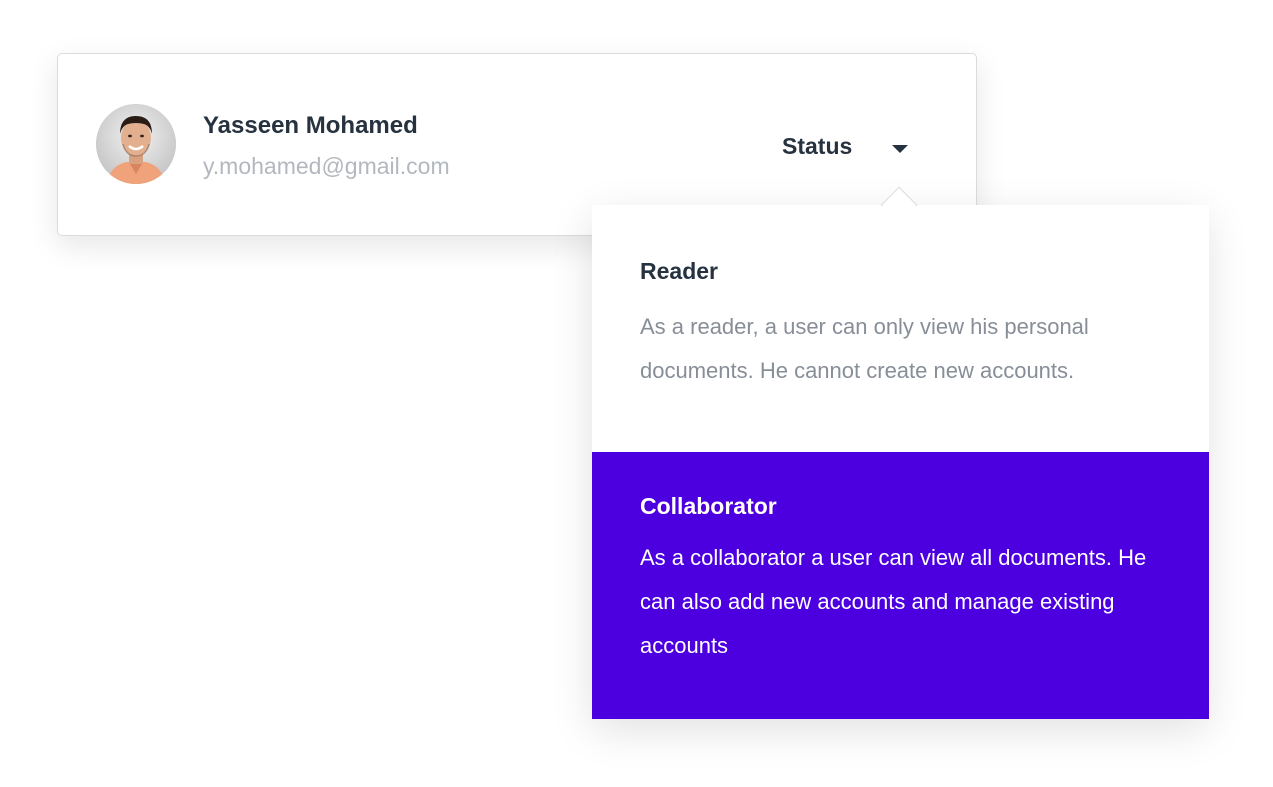 This screenshot has height=787, width=1273. What do you see at coordinates (310, 125) in the screenshot?
I see `user-name: Yasseen Mohamed` at bounding box center [310, 125].